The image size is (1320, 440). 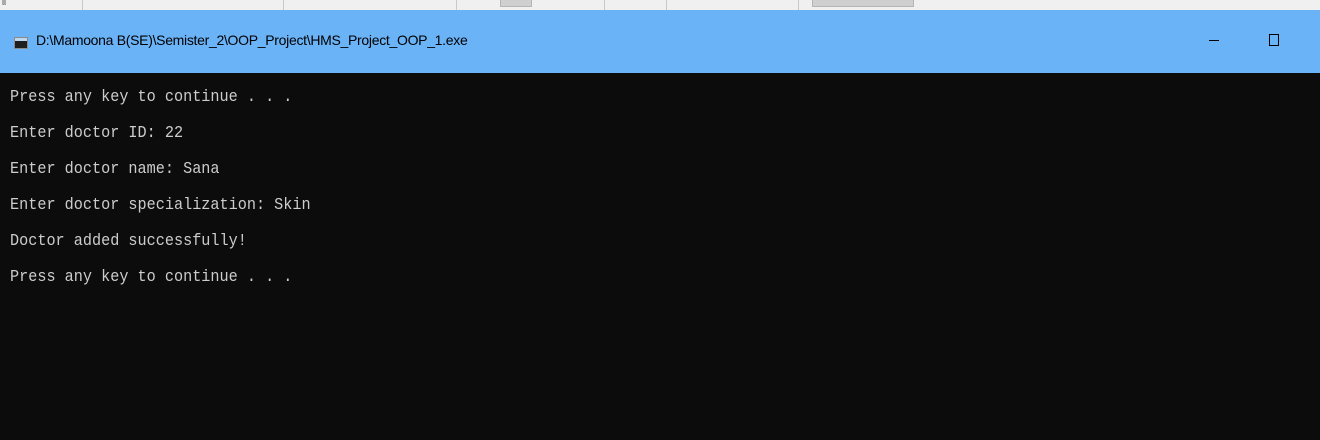 What do you see at coordinates (21, 43) in the screenshot?
I see `console-app-icon` at bounding box center [21, 43].